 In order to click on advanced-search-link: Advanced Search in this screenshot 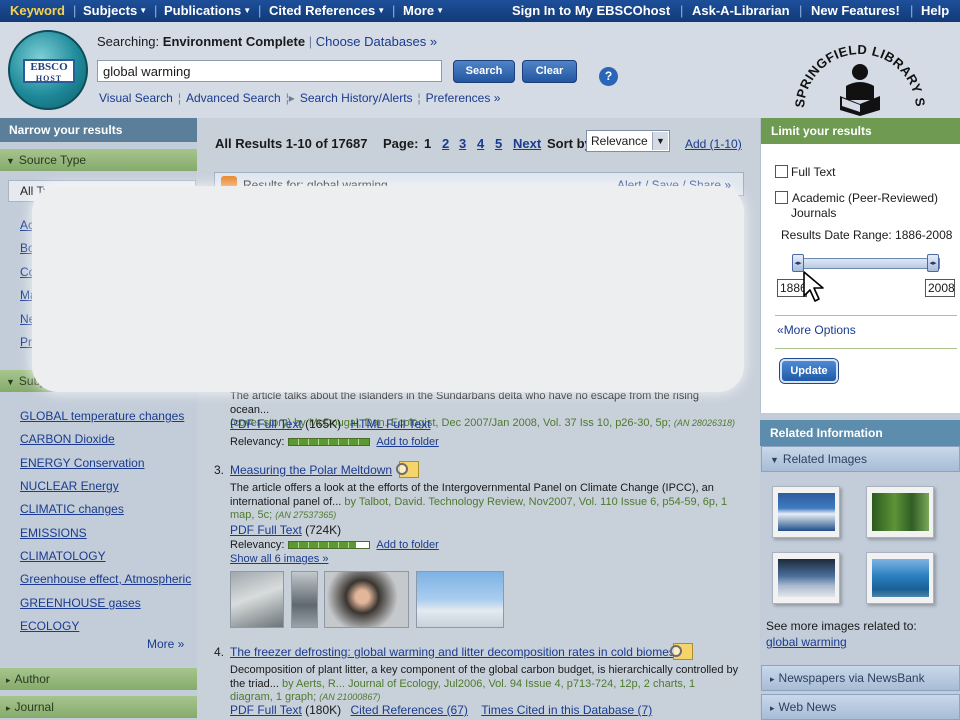, I will do `click(233, 98)`.